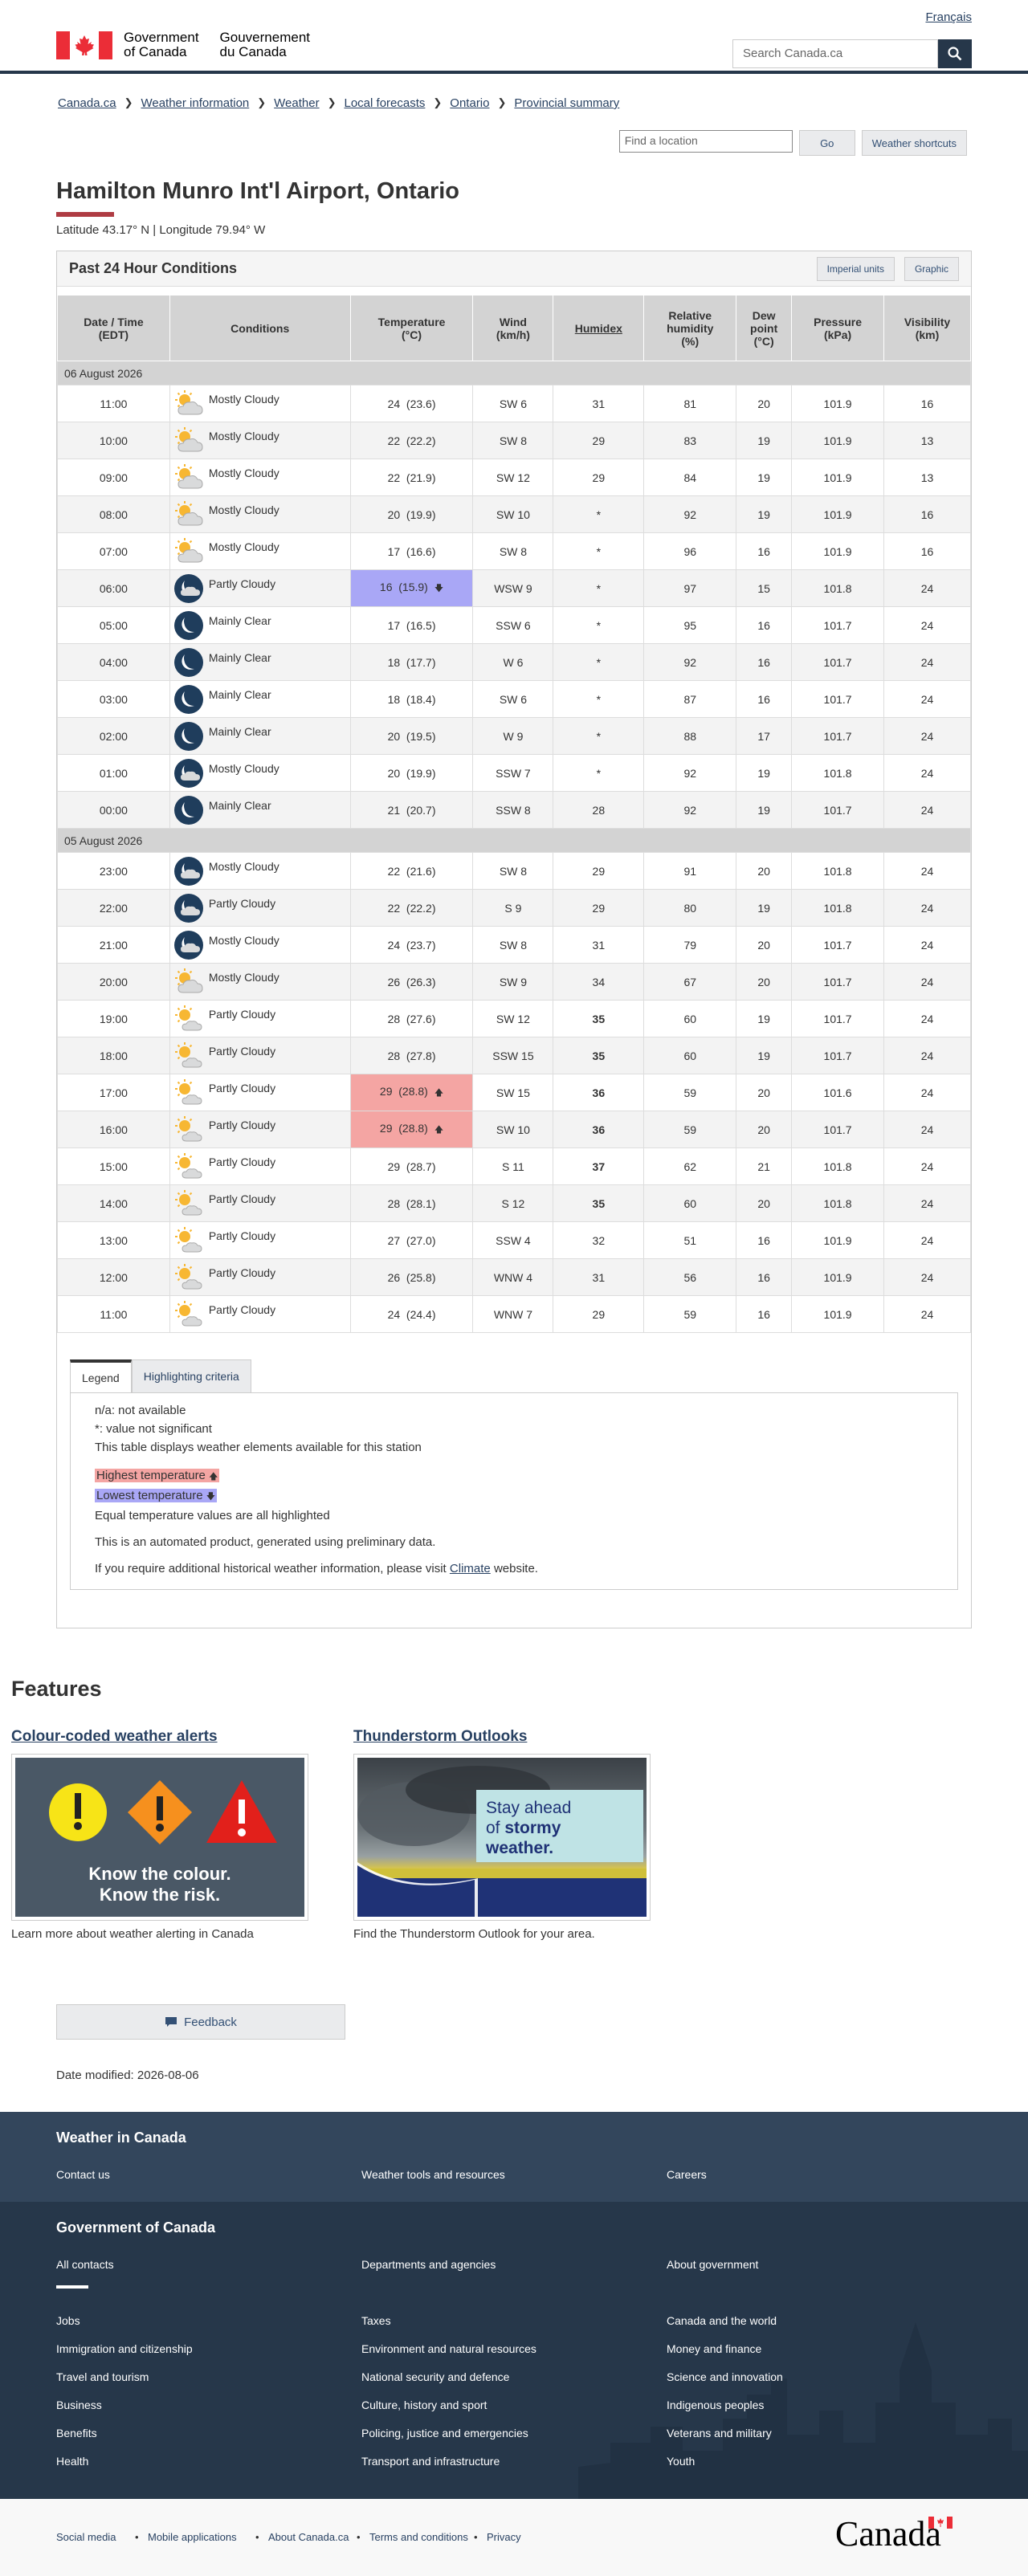 This screenshot has width=1028, height=2576. I want to click on imperial-units-button: Imperial units, so click(855, 268).